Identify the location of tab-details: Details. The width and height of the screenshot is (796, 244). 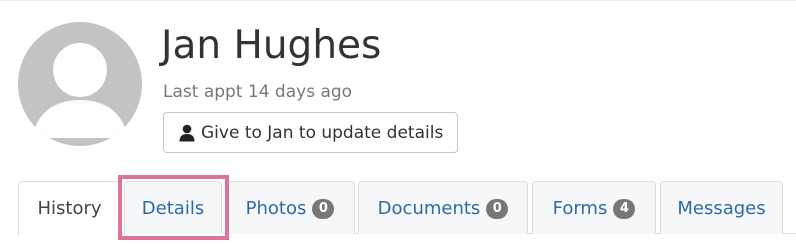
(173, 207).